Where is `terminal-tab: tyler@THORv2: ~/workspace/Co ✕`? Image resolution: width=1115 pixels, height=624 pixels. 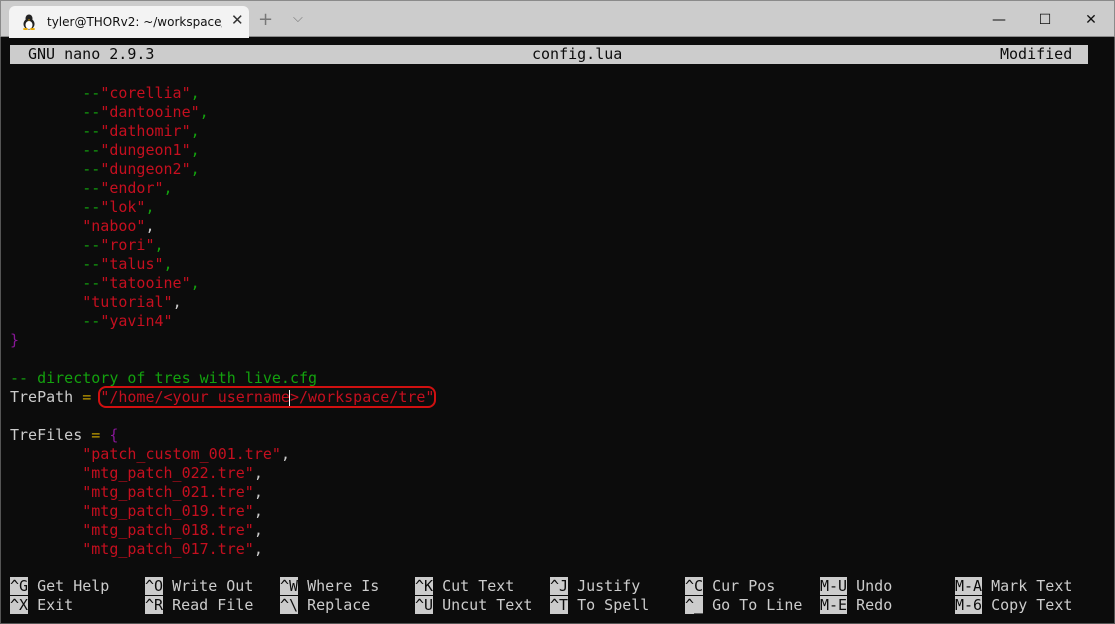 terminal-tab: tyler@THORv2: ~/workspace/Co ✕ is located at coordinates (129, 22).